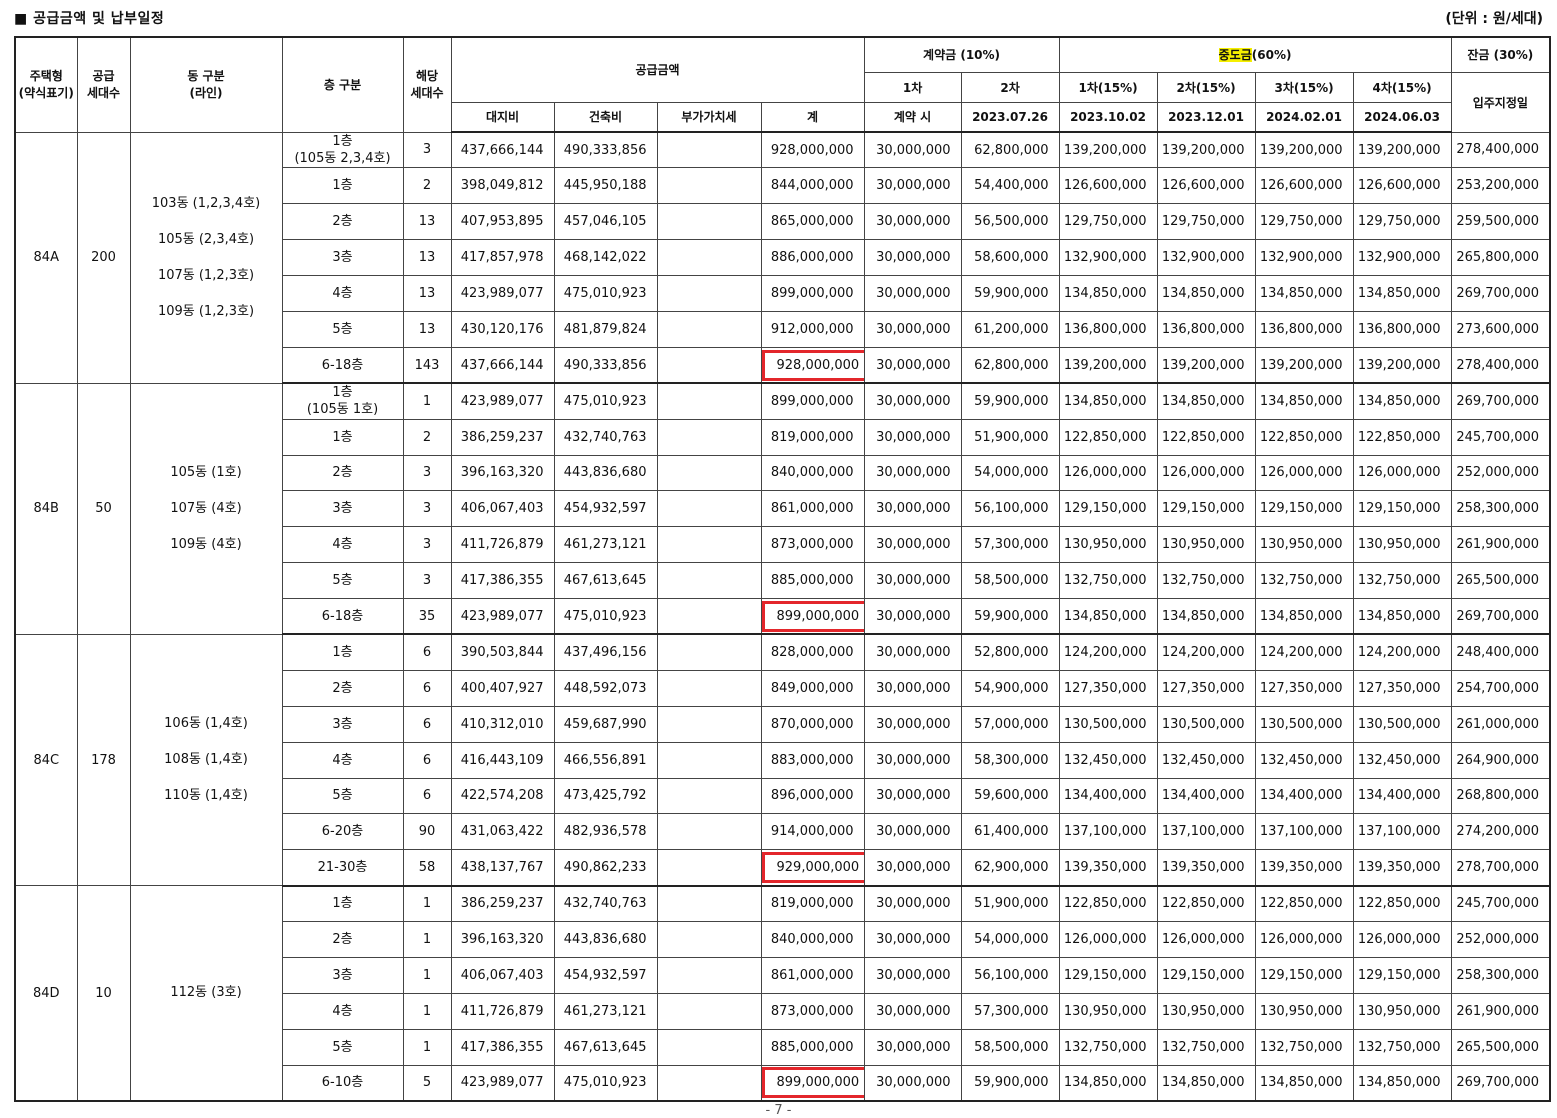 The height and width of the screenshot is (1118, 1557). I want to click on mid-2-cell: 126,000,000, so click(1206, 473).